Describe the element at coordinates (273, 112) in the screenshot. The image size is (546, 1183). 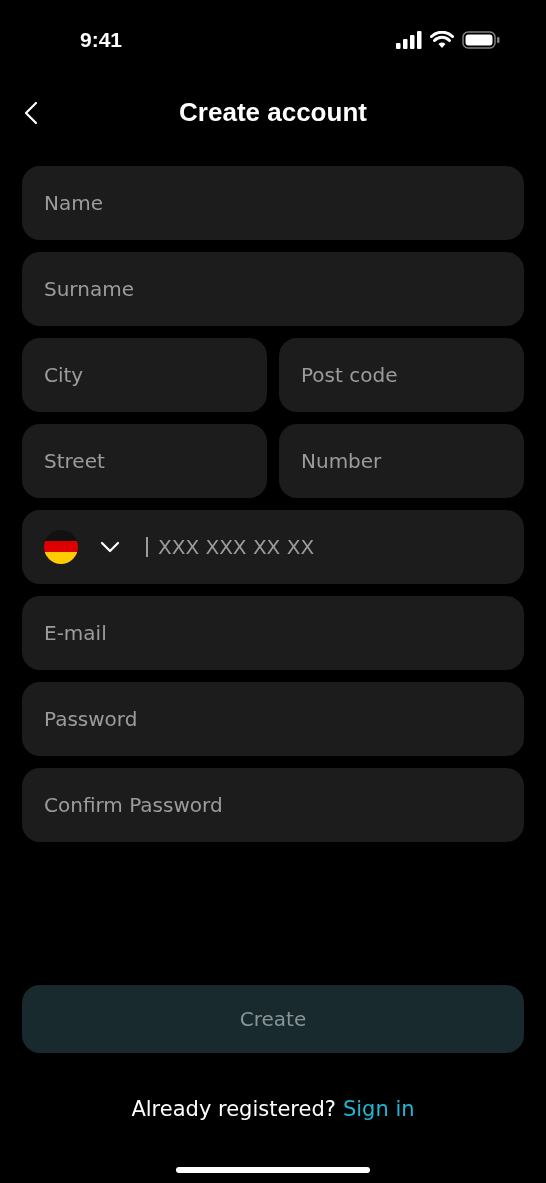
I see `screen-title: Create account` at that location.